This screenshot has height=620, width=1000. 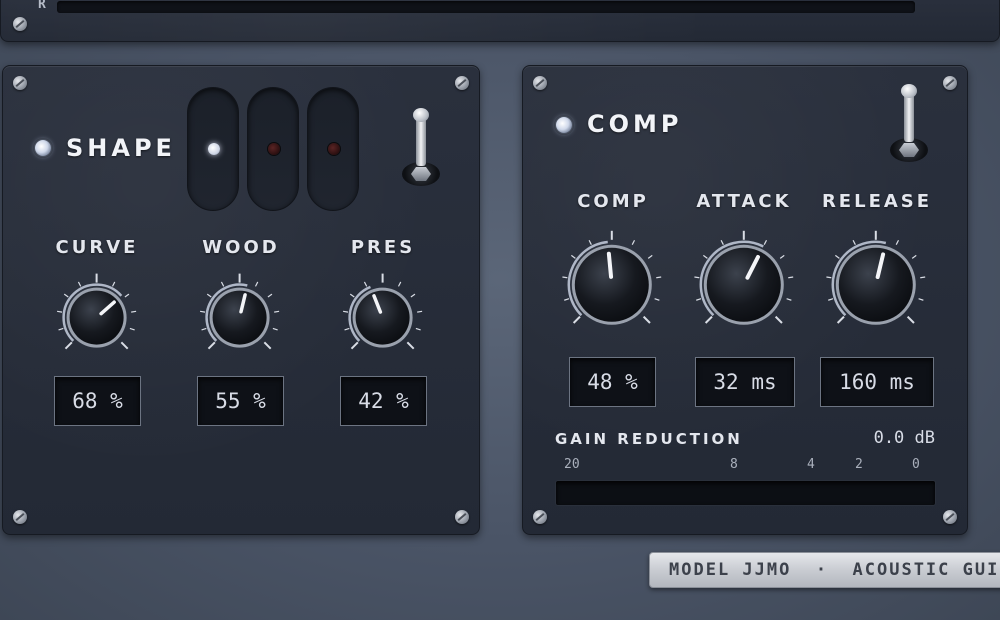 What do you see at coordinates (745, 493) in the screenshot?
I see `gain-reduction-meter` at bounding box center [745, 493].